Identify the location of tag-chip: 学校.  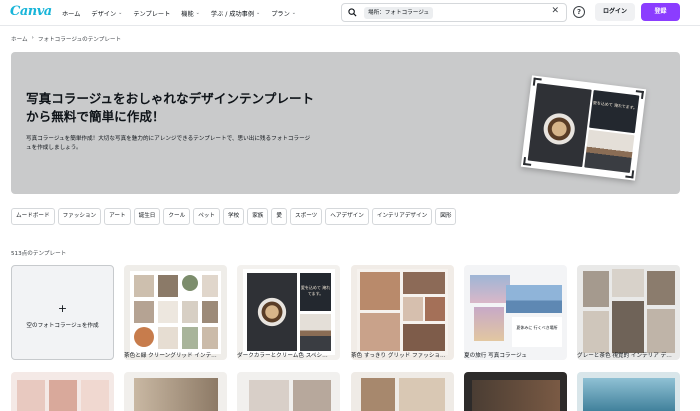
(234, 216).